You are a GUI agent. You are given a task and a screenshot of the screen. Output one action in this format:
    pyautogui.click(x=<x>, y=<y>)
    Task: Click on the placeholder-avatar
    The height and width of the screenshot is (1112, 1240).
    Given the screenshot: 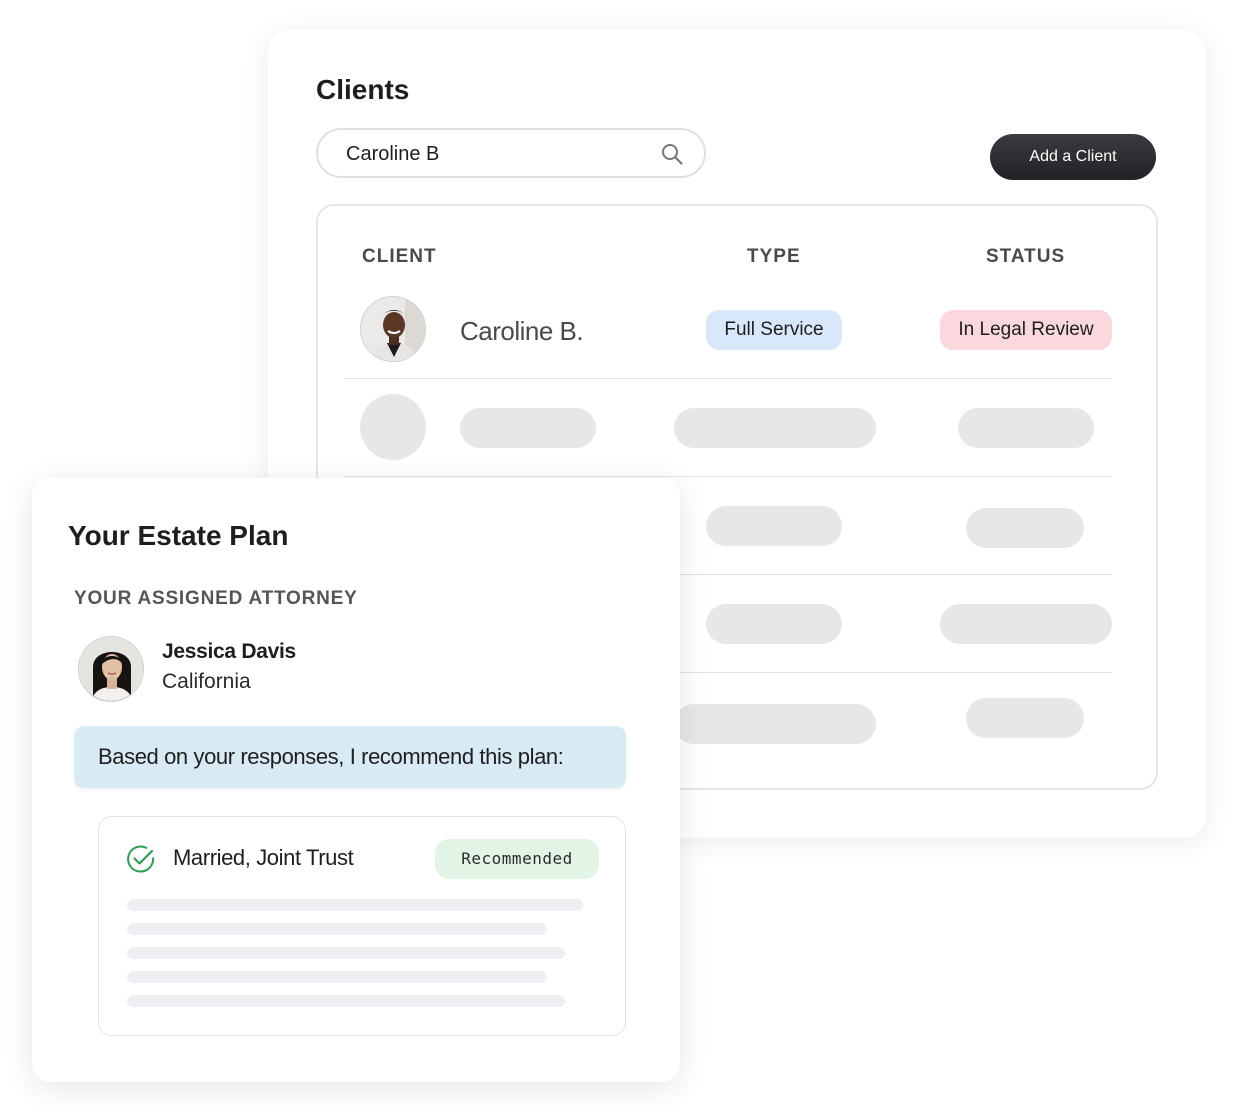 What is the action you would take?
    pyautogui.click(x=393, y=427)
    